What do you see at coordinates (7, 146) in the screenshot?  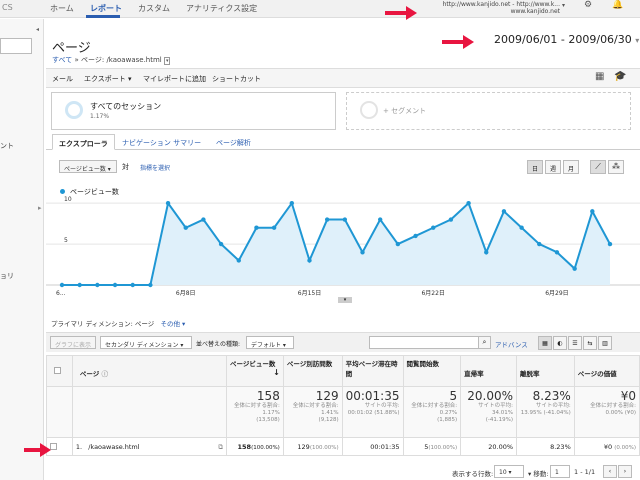 I see `sidebar-item-1: ント` at bounding box center [7, 146].